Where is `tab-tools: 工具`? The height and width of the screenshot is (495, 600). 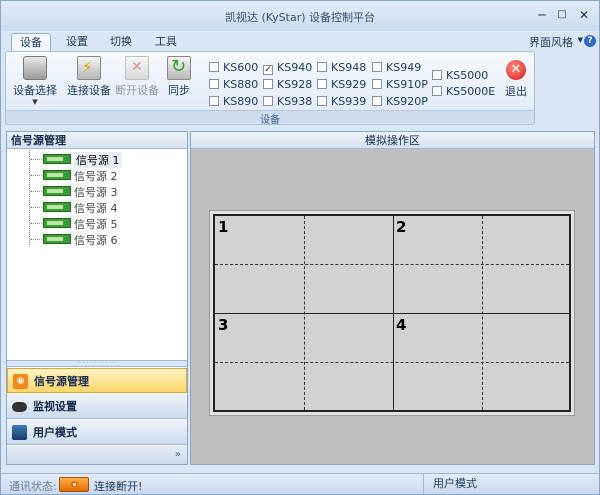 tab-tools: 工具 is located at coordinates (166, 42).